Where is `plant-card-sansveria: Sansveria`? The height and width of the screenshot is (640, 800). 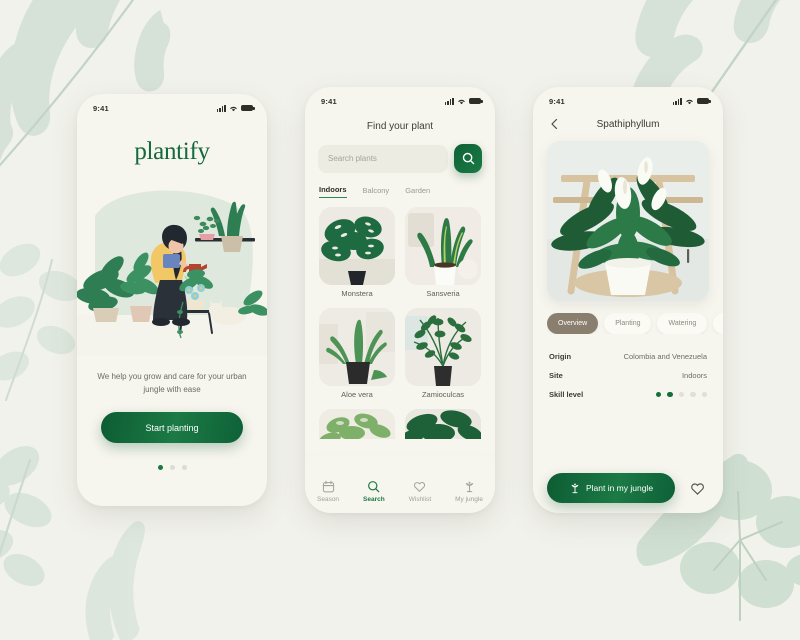
plant-card-sansveria: Sansveria is located at coordinates (443, 252).